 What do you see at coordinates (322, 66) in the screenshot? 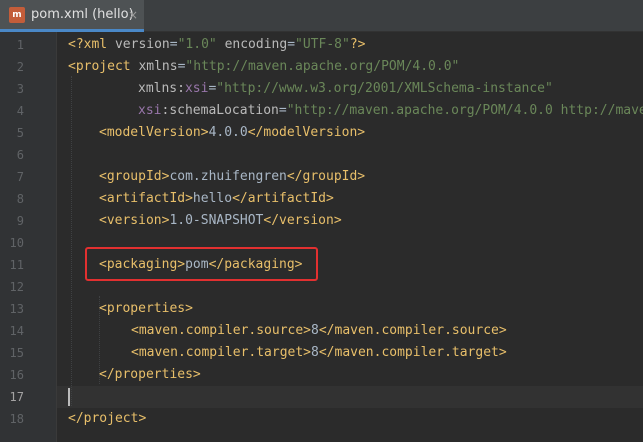
I see `attr-value: "http://maven.apache.org/POM/4.0.0"` at bounding box center [322, 66].